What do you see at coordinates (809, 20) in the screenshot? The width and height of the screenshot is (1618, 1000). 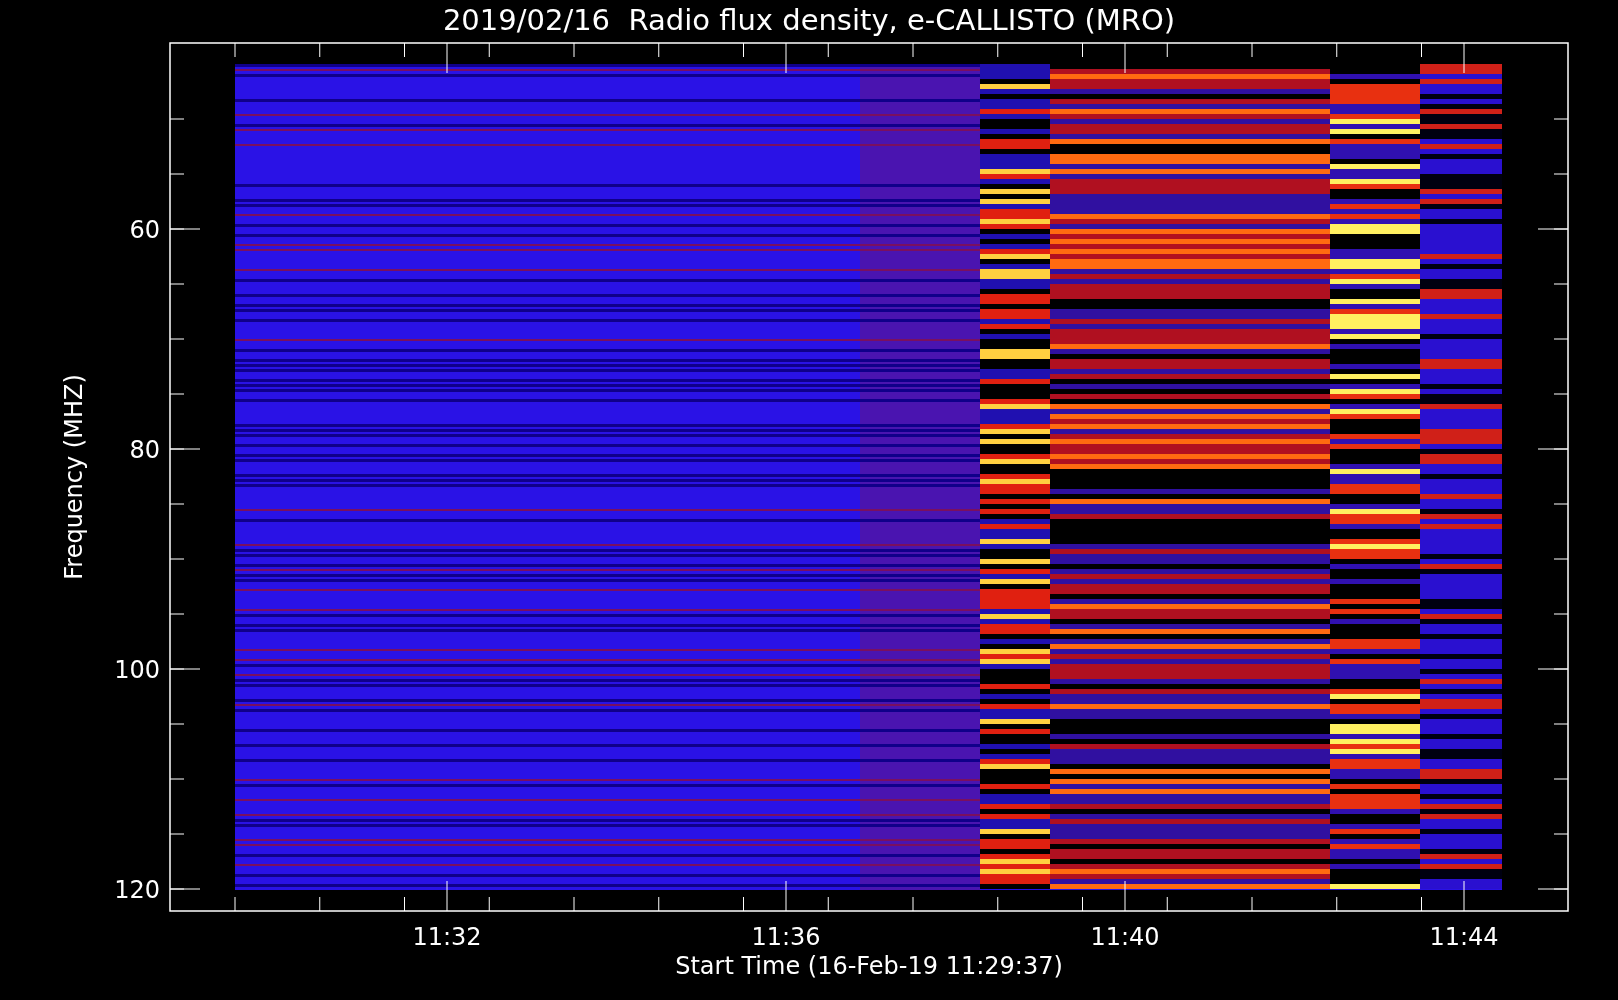 I see `chart-title: 2019/02/16 Radio flux density, e-CALLISTO (MRO)` at bounding box center [809, 20].